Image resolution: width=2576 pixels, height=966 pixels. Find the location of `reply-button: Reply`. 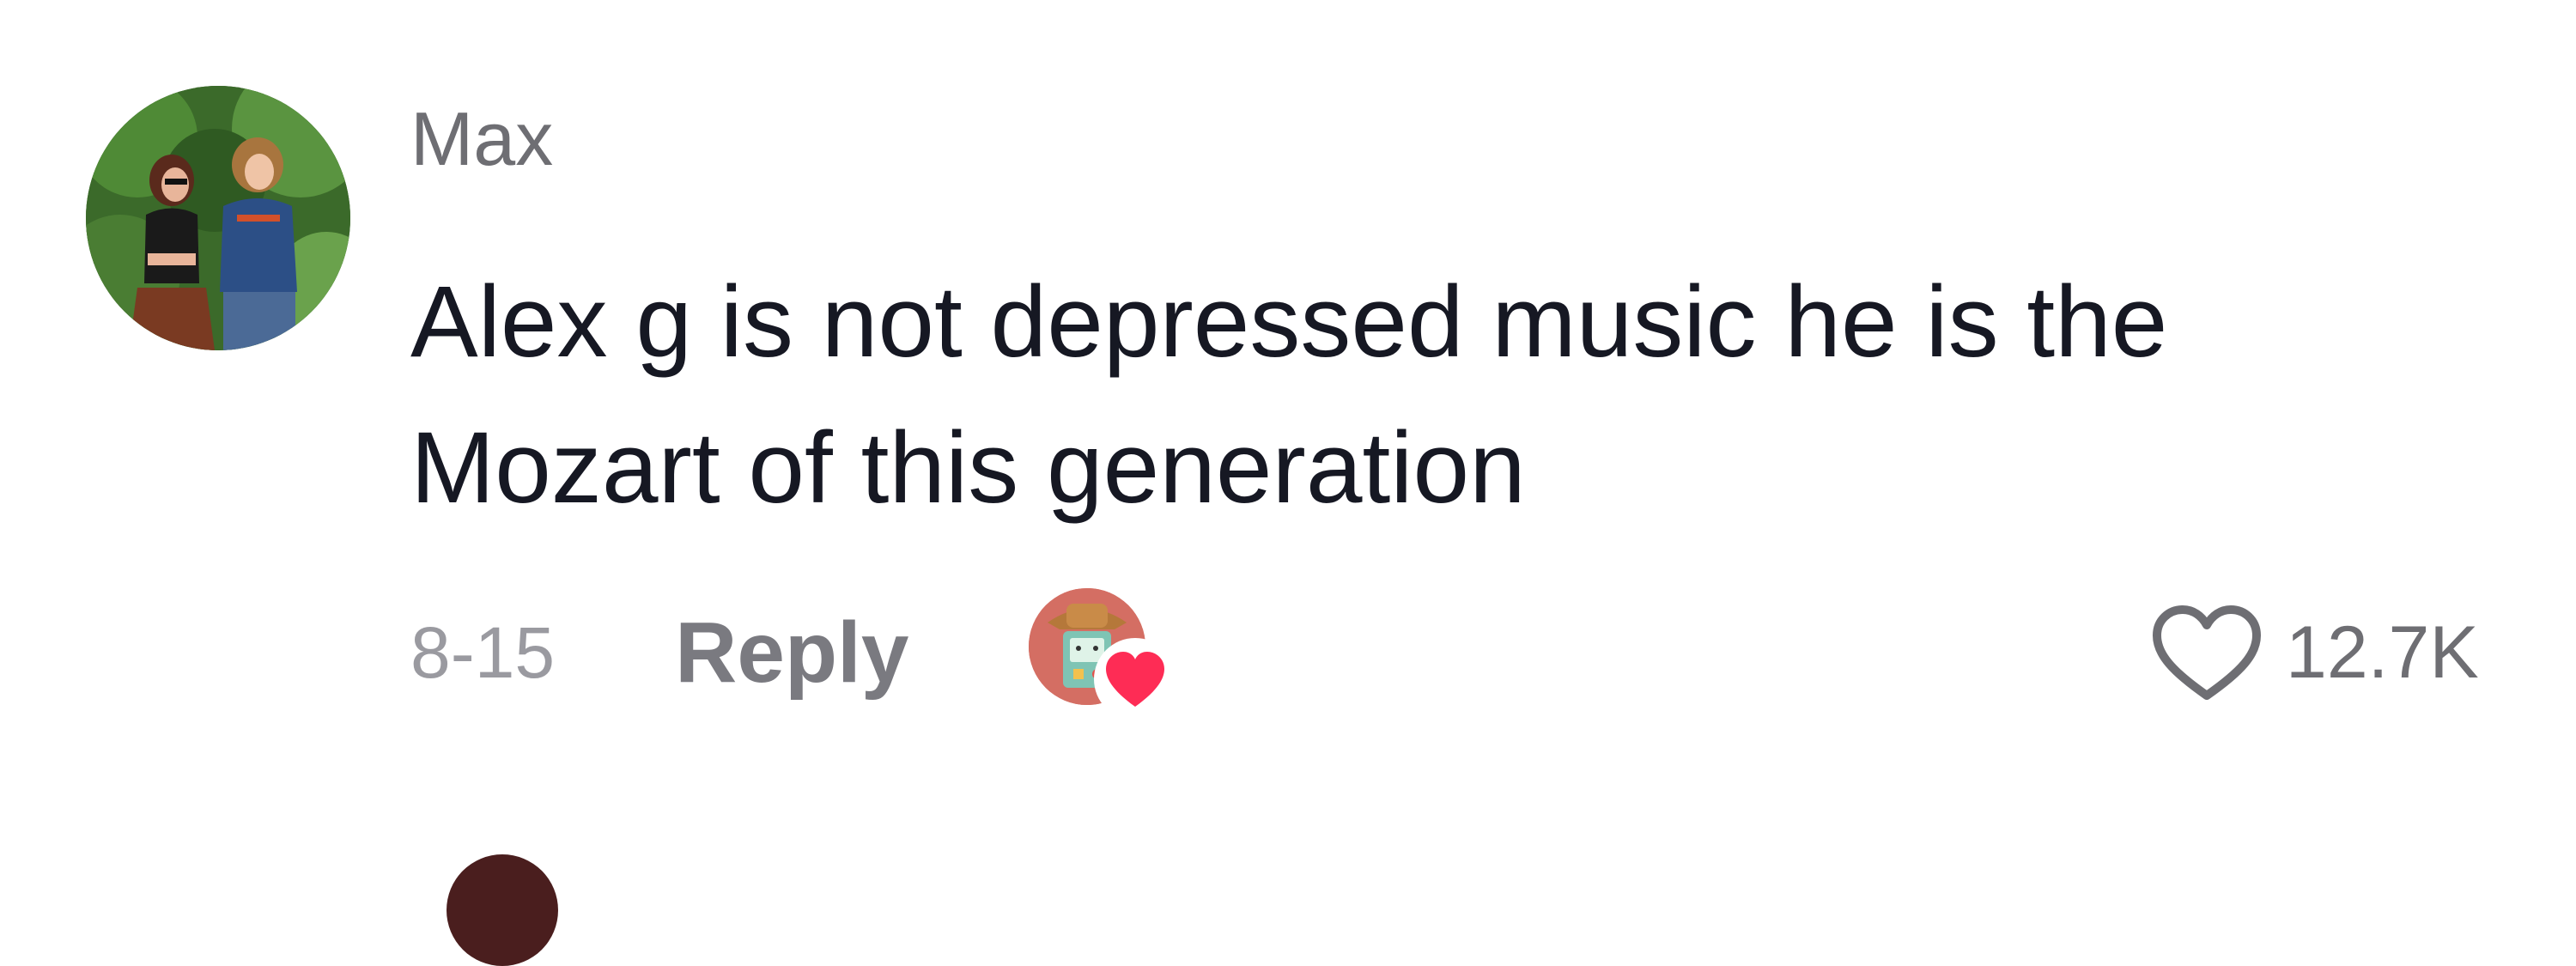

reply-button: Reply is located at coordinates (792, 653).